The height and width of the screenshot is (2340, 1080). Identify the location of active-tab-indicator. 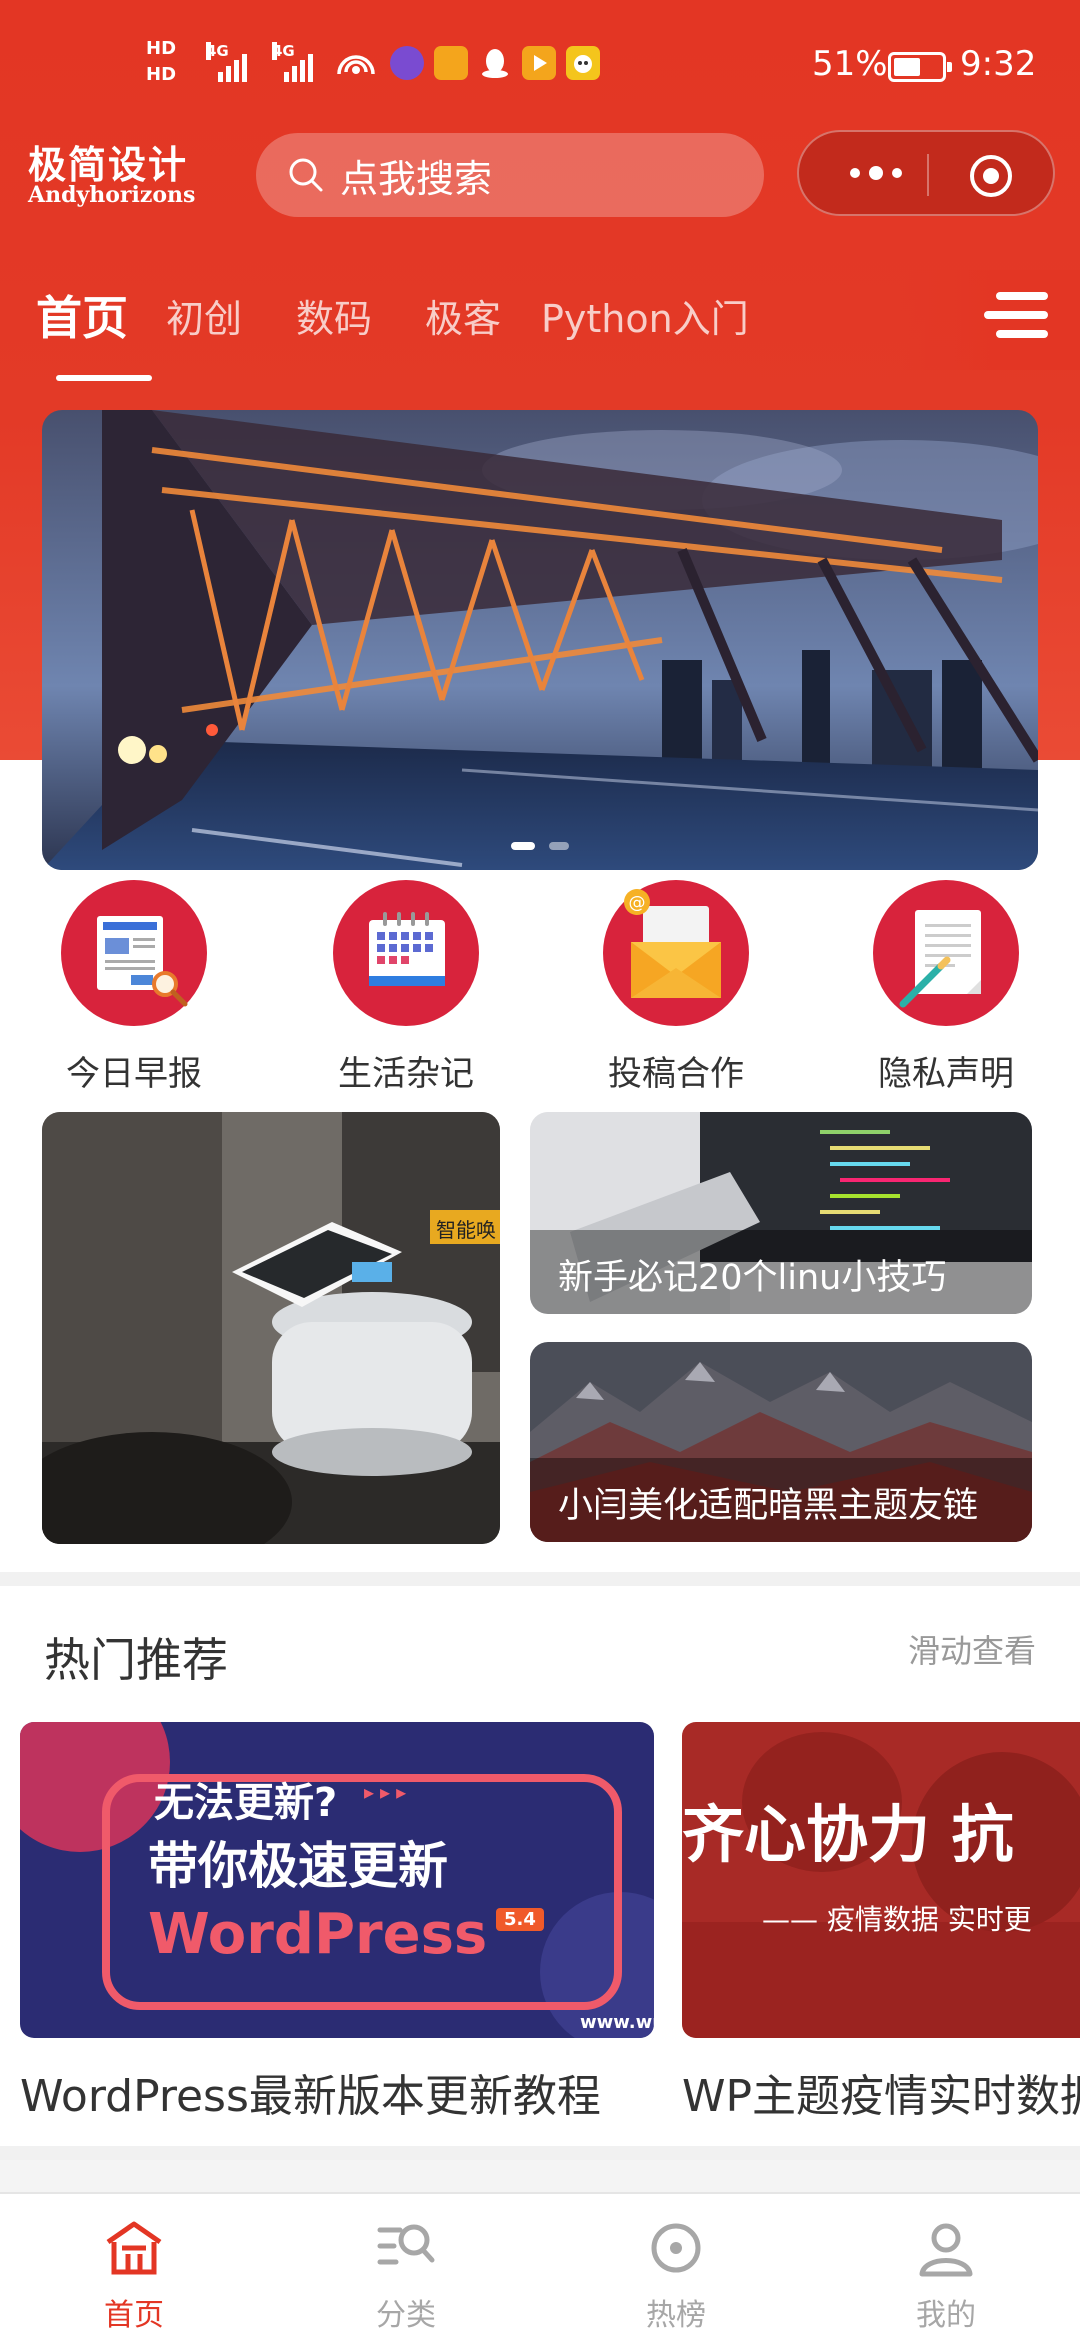
(104, 378).